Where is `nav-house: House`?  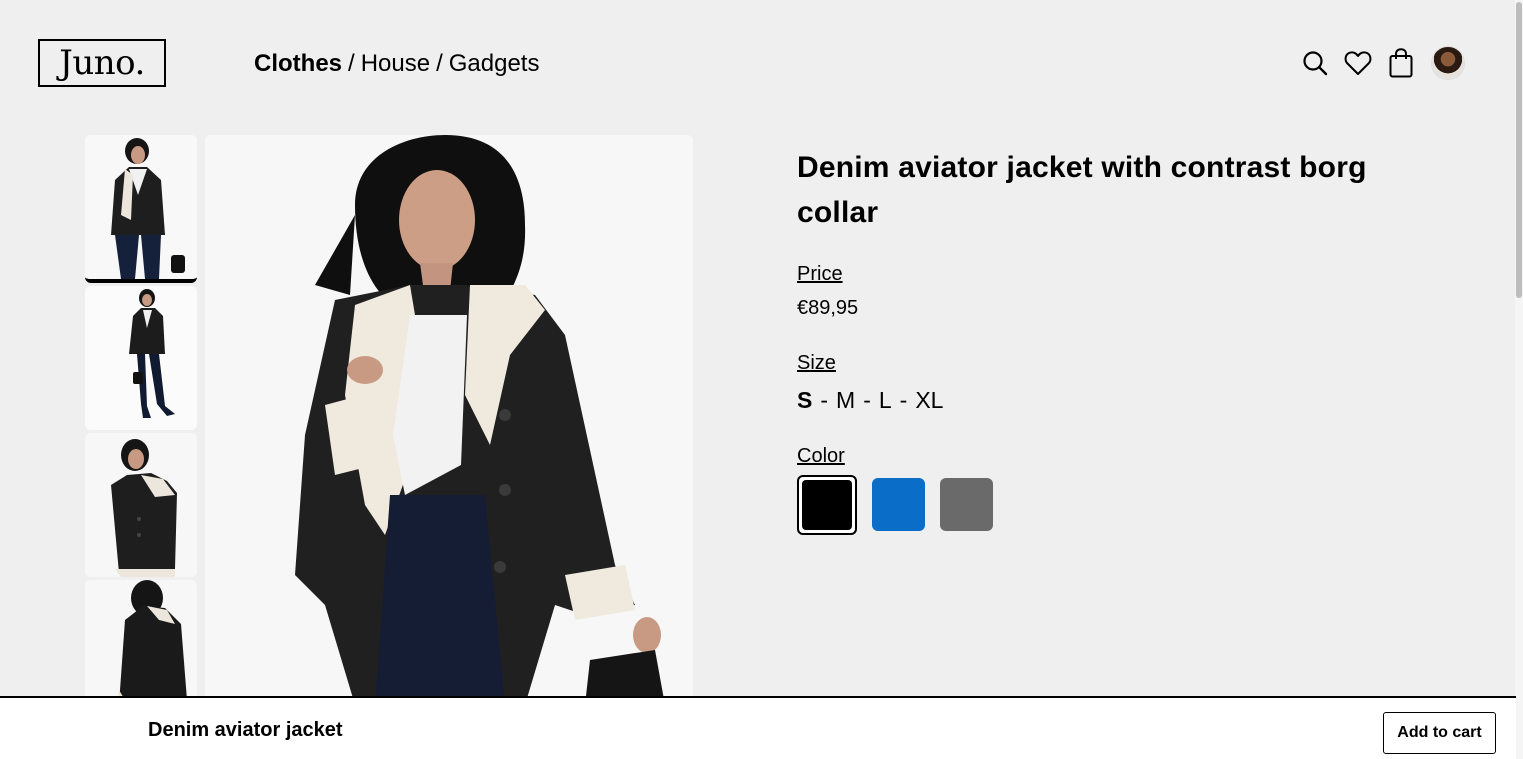
nav-house: House is located at coordinates (395, 63).